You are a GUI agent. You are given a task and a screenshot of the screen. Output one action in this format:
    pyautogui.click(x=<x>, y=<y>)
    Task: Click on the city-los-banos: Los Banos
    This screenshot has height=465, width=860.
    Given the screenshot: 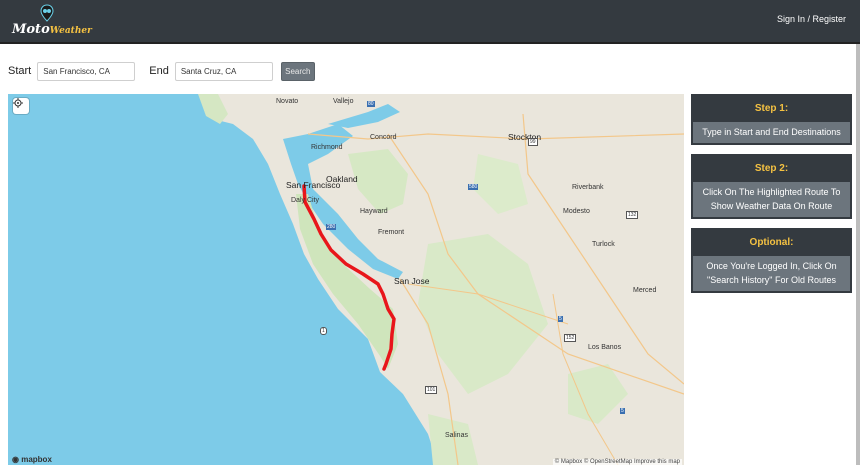 What is the action you would take?
    pyautogui.click(x=605, y=347)
    